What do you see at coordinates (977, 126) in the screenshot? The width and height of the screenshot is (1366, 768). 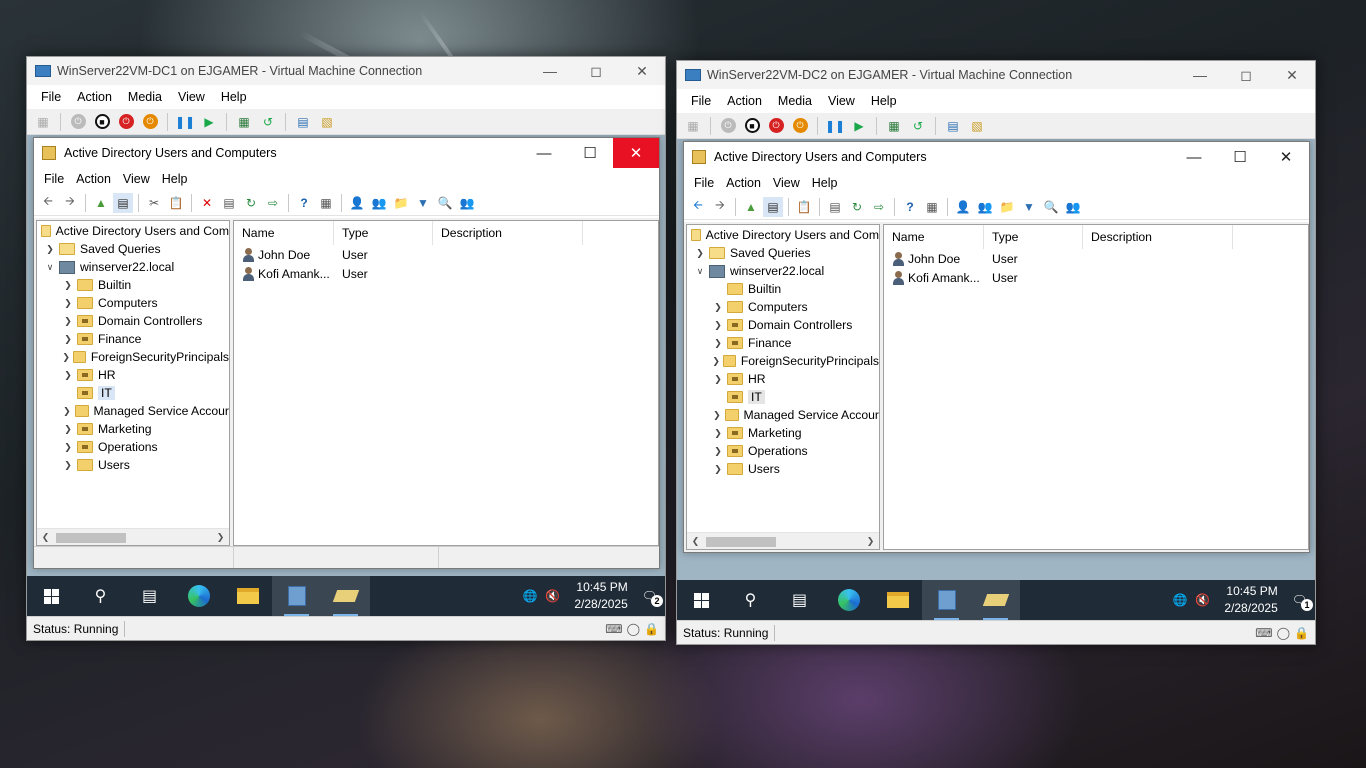 I see `share-icon: ▧` at bounding box center [977, 126].